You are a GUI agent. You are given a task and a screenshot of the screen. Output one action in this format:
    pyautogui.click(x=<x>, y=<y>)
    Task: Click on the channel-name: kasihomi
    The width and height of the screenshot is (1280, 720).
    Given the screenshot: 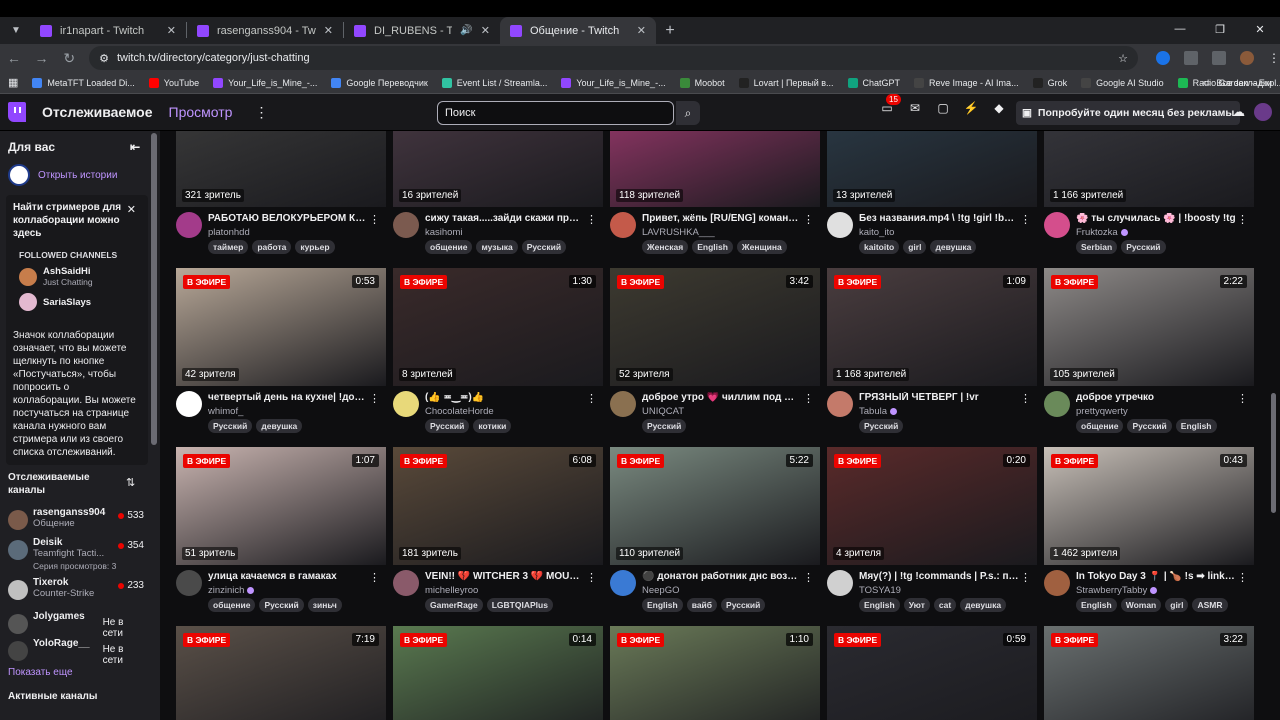 What is the action you would take?
    pyautogui.click(x=444, y=232)
    